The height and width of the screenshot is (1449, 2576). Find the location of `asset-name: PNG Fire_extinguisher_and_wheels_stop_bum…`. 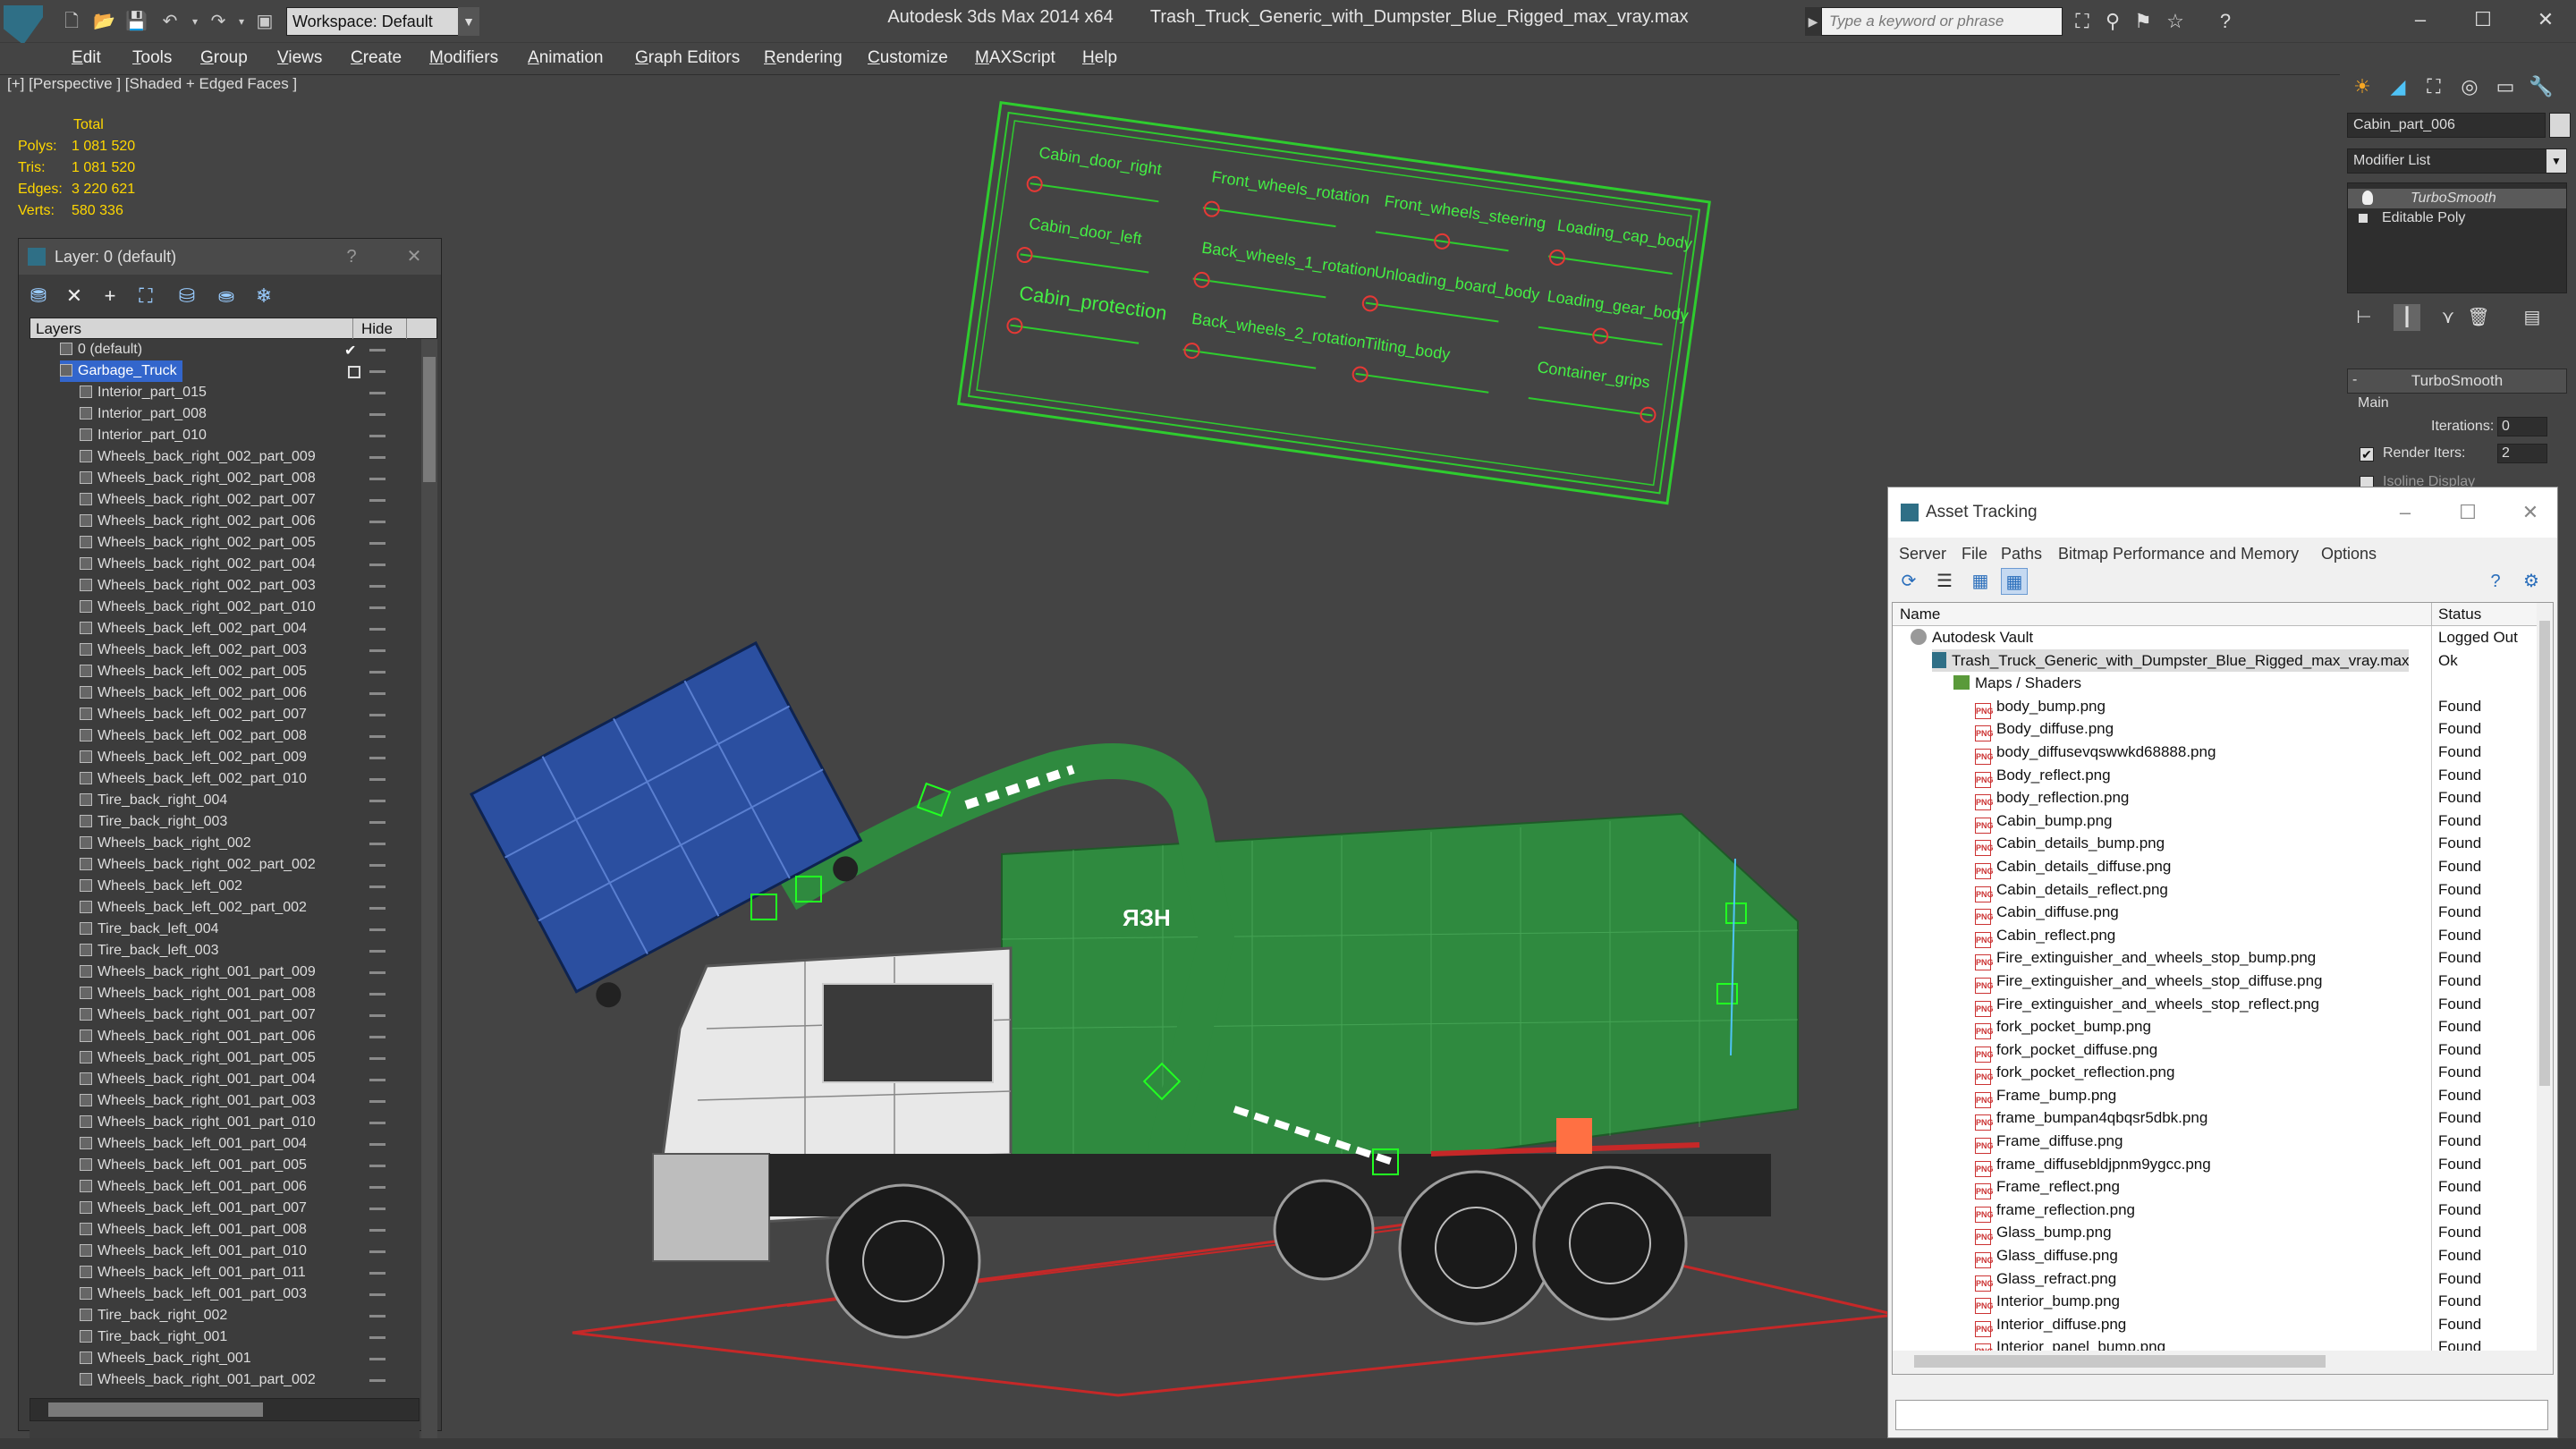

asset-name: PNG Fire_extinguisher_and_wheels_stop_bum… is located at coordinates (2145, 958).